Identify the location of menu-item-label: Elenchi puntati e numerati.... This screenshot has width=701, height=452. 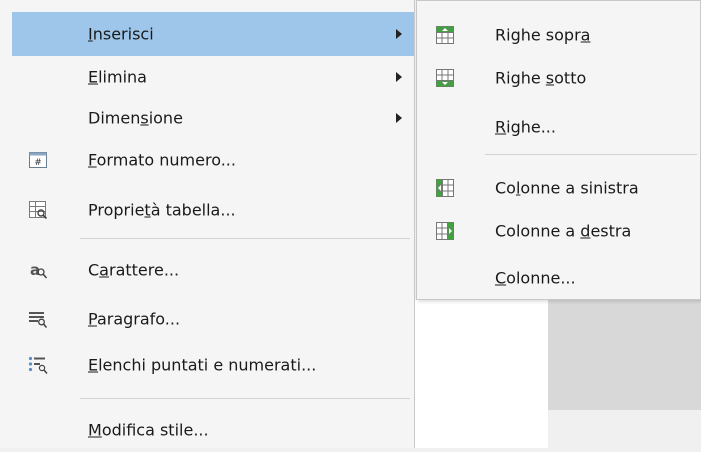
(202, 365).